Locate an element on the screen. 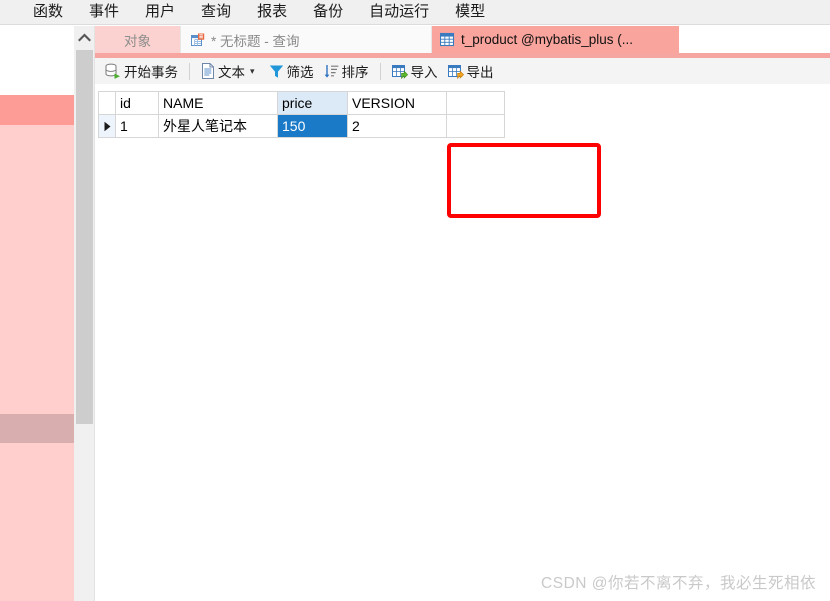 This screenshot has width=830, height=601. chevron-up-icon is located at coordinates (84, 37).